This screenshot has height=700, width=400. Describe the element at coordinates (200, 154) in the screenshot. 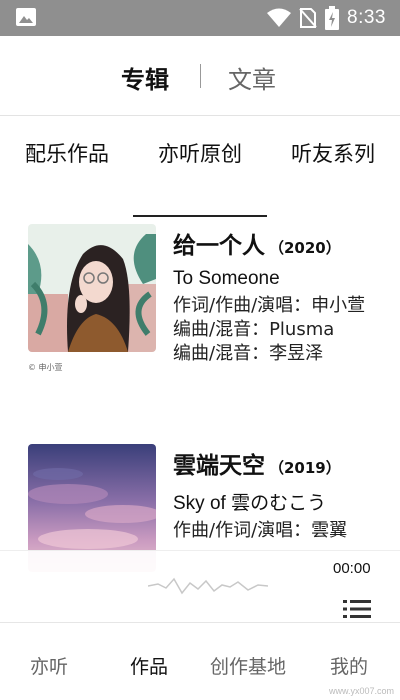

I see `category-tab-original: 亦听原创` at that location.